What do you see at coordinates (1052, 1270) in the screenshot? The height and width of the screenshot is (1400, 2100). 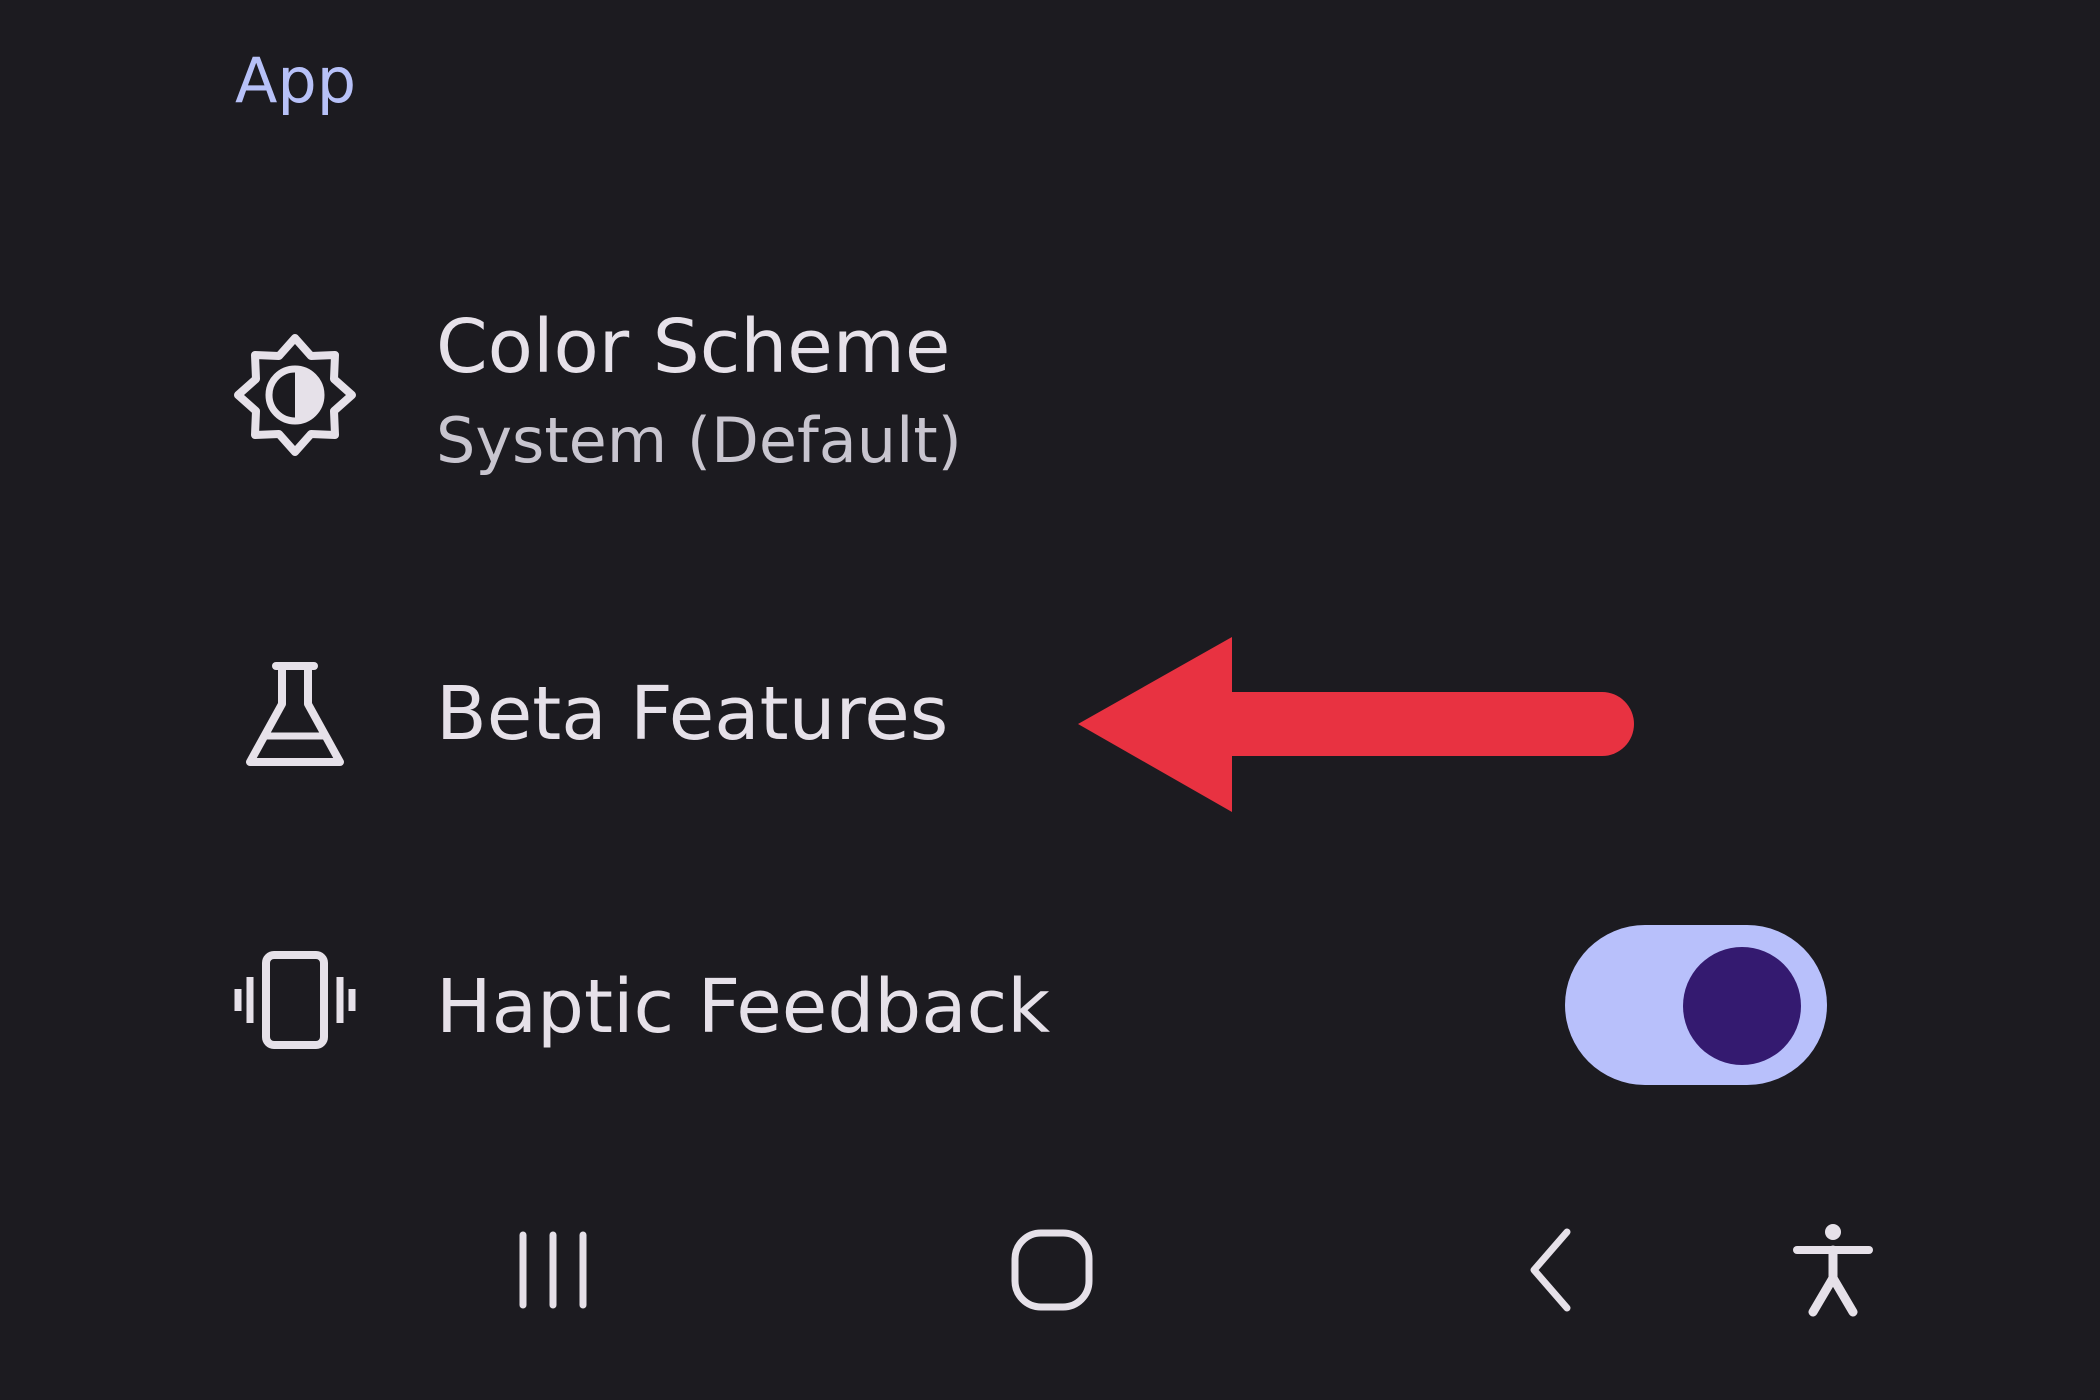 I see `home-icon` at bounding box center [1052, 1270].